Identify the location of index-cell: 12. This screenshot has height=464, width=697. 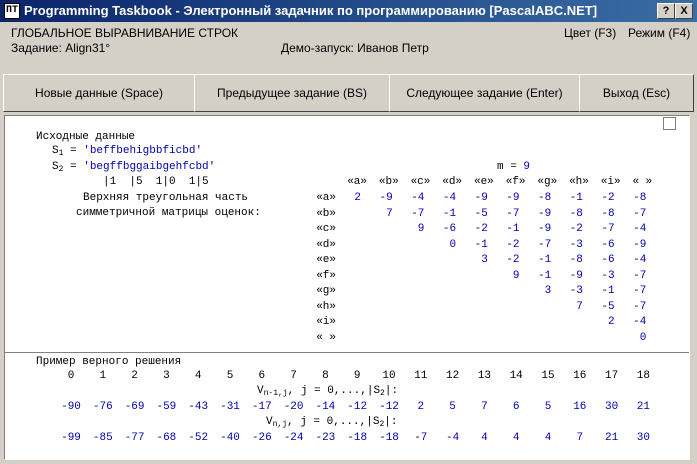
(452, 376).